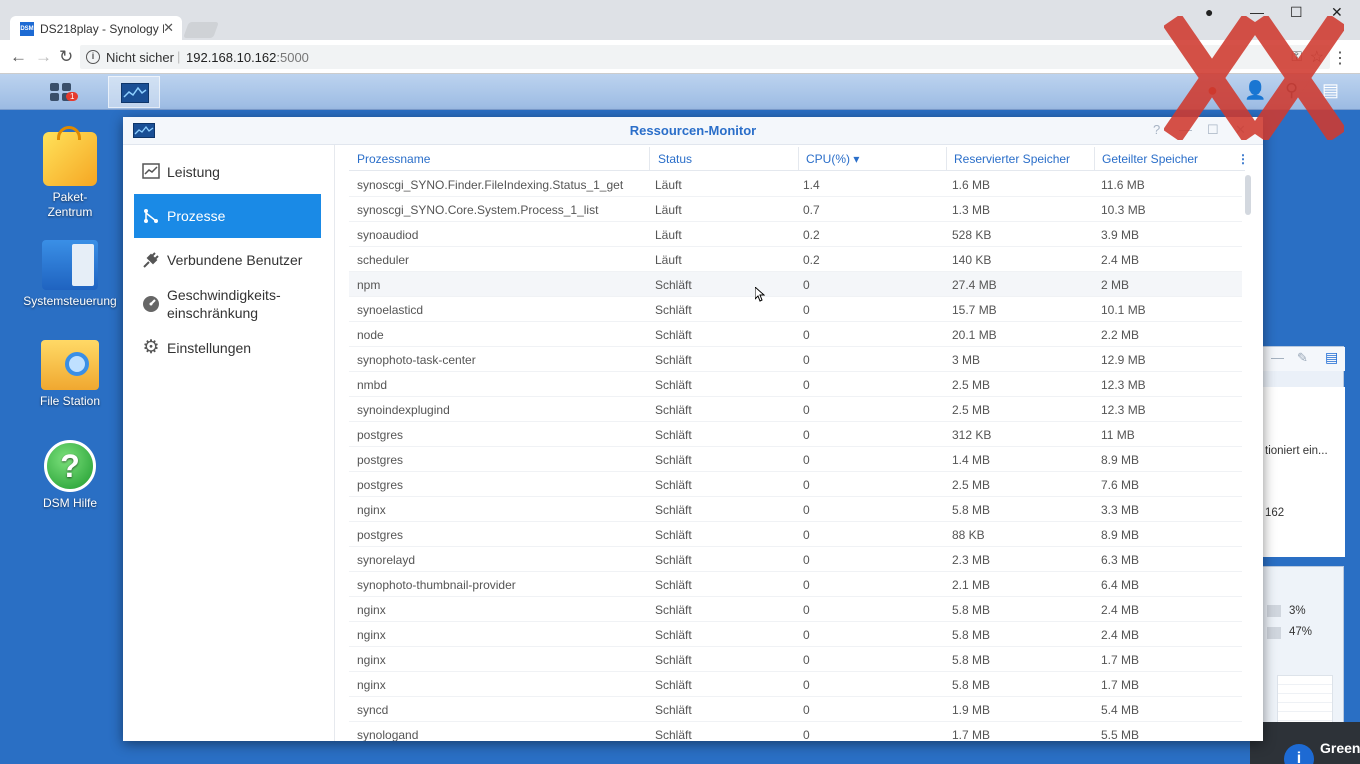  Describe the element at coordinates (971, 734) in the screenshot. I see `cell-reserved-memory: 1.7 MB` at that location.